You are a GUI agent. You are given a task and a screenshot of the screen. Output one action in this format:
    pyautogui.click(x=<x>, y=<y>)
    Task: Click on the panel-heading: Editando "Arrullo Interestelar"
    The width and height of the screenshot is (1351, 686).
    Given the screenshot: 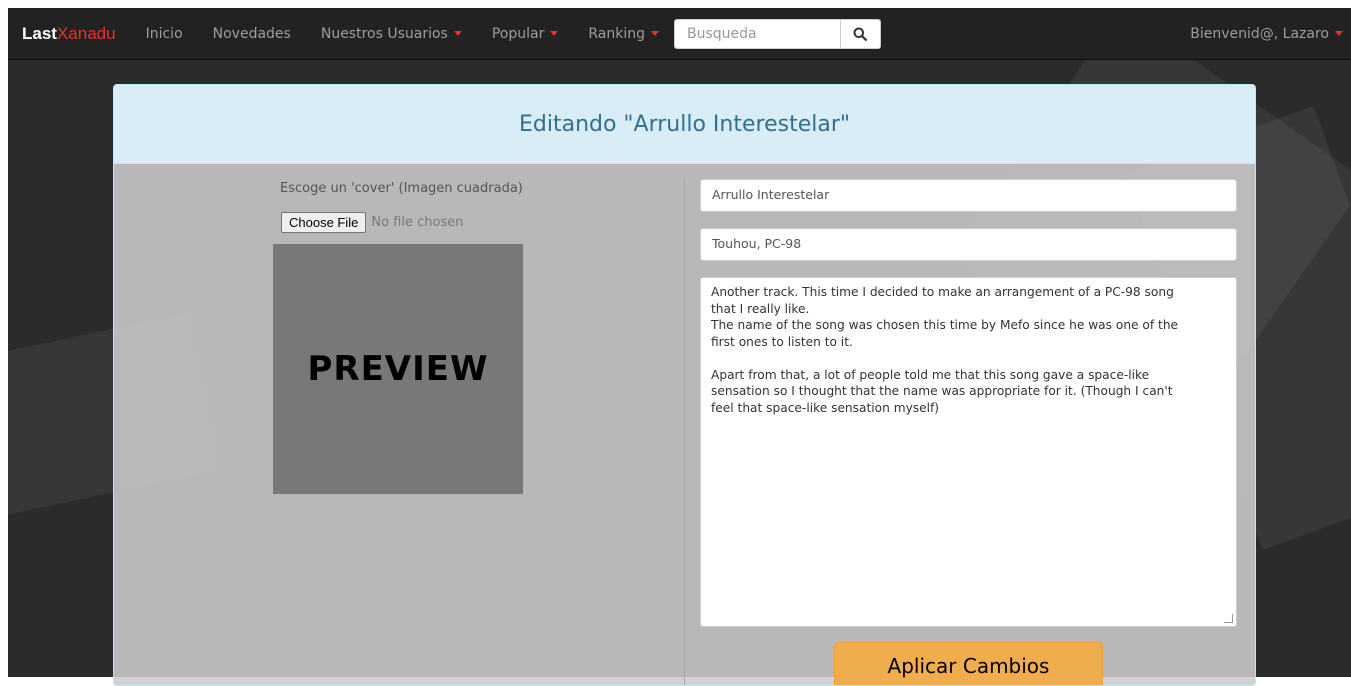 What is the action you would take?
    pyautogui.click(x=684, y=124)
    